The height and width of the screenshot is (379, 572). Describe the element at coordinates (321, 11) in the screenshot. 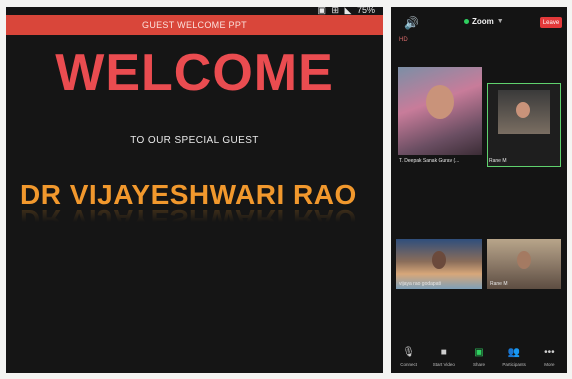

I see `status-item: ▣` at that location.